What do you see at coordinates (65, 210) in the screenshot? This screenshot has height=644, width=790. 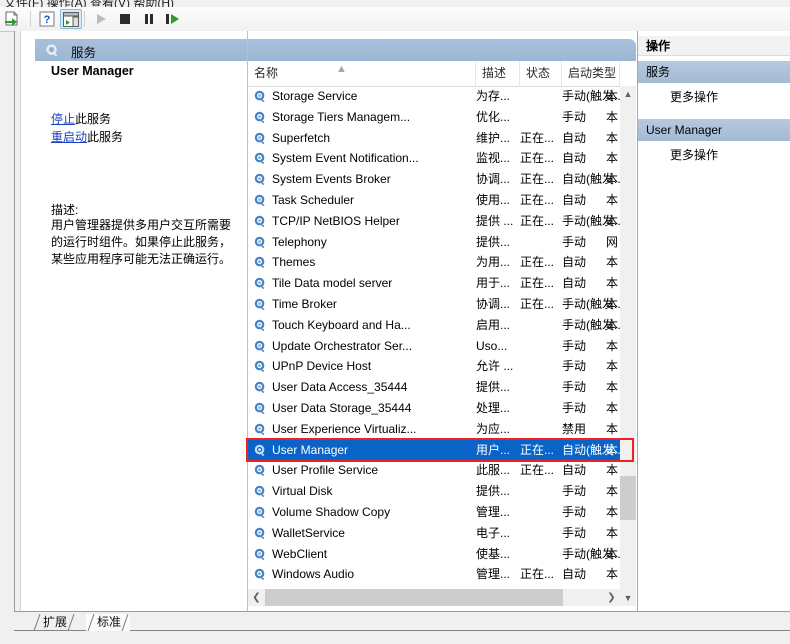 I see `description-label: 描述:` at bounding box center [65, 210].